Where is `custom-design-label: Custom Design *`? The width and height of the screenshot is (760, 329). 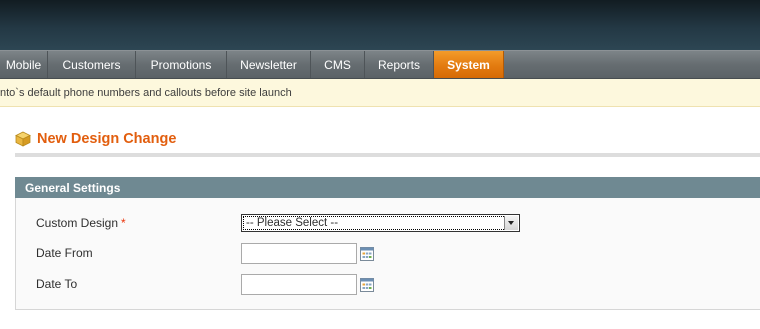 custom-design-label: Custom Design * is located at coordinates (81, 223).